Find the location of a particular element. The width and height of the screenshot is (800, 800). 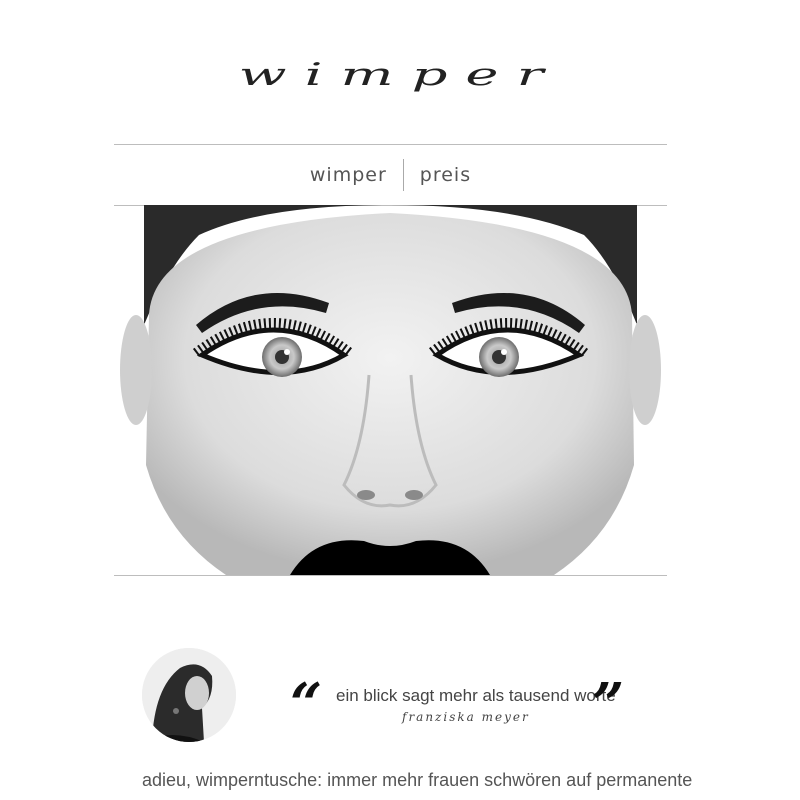

portrait-icon is located at coordinates (189, 695).